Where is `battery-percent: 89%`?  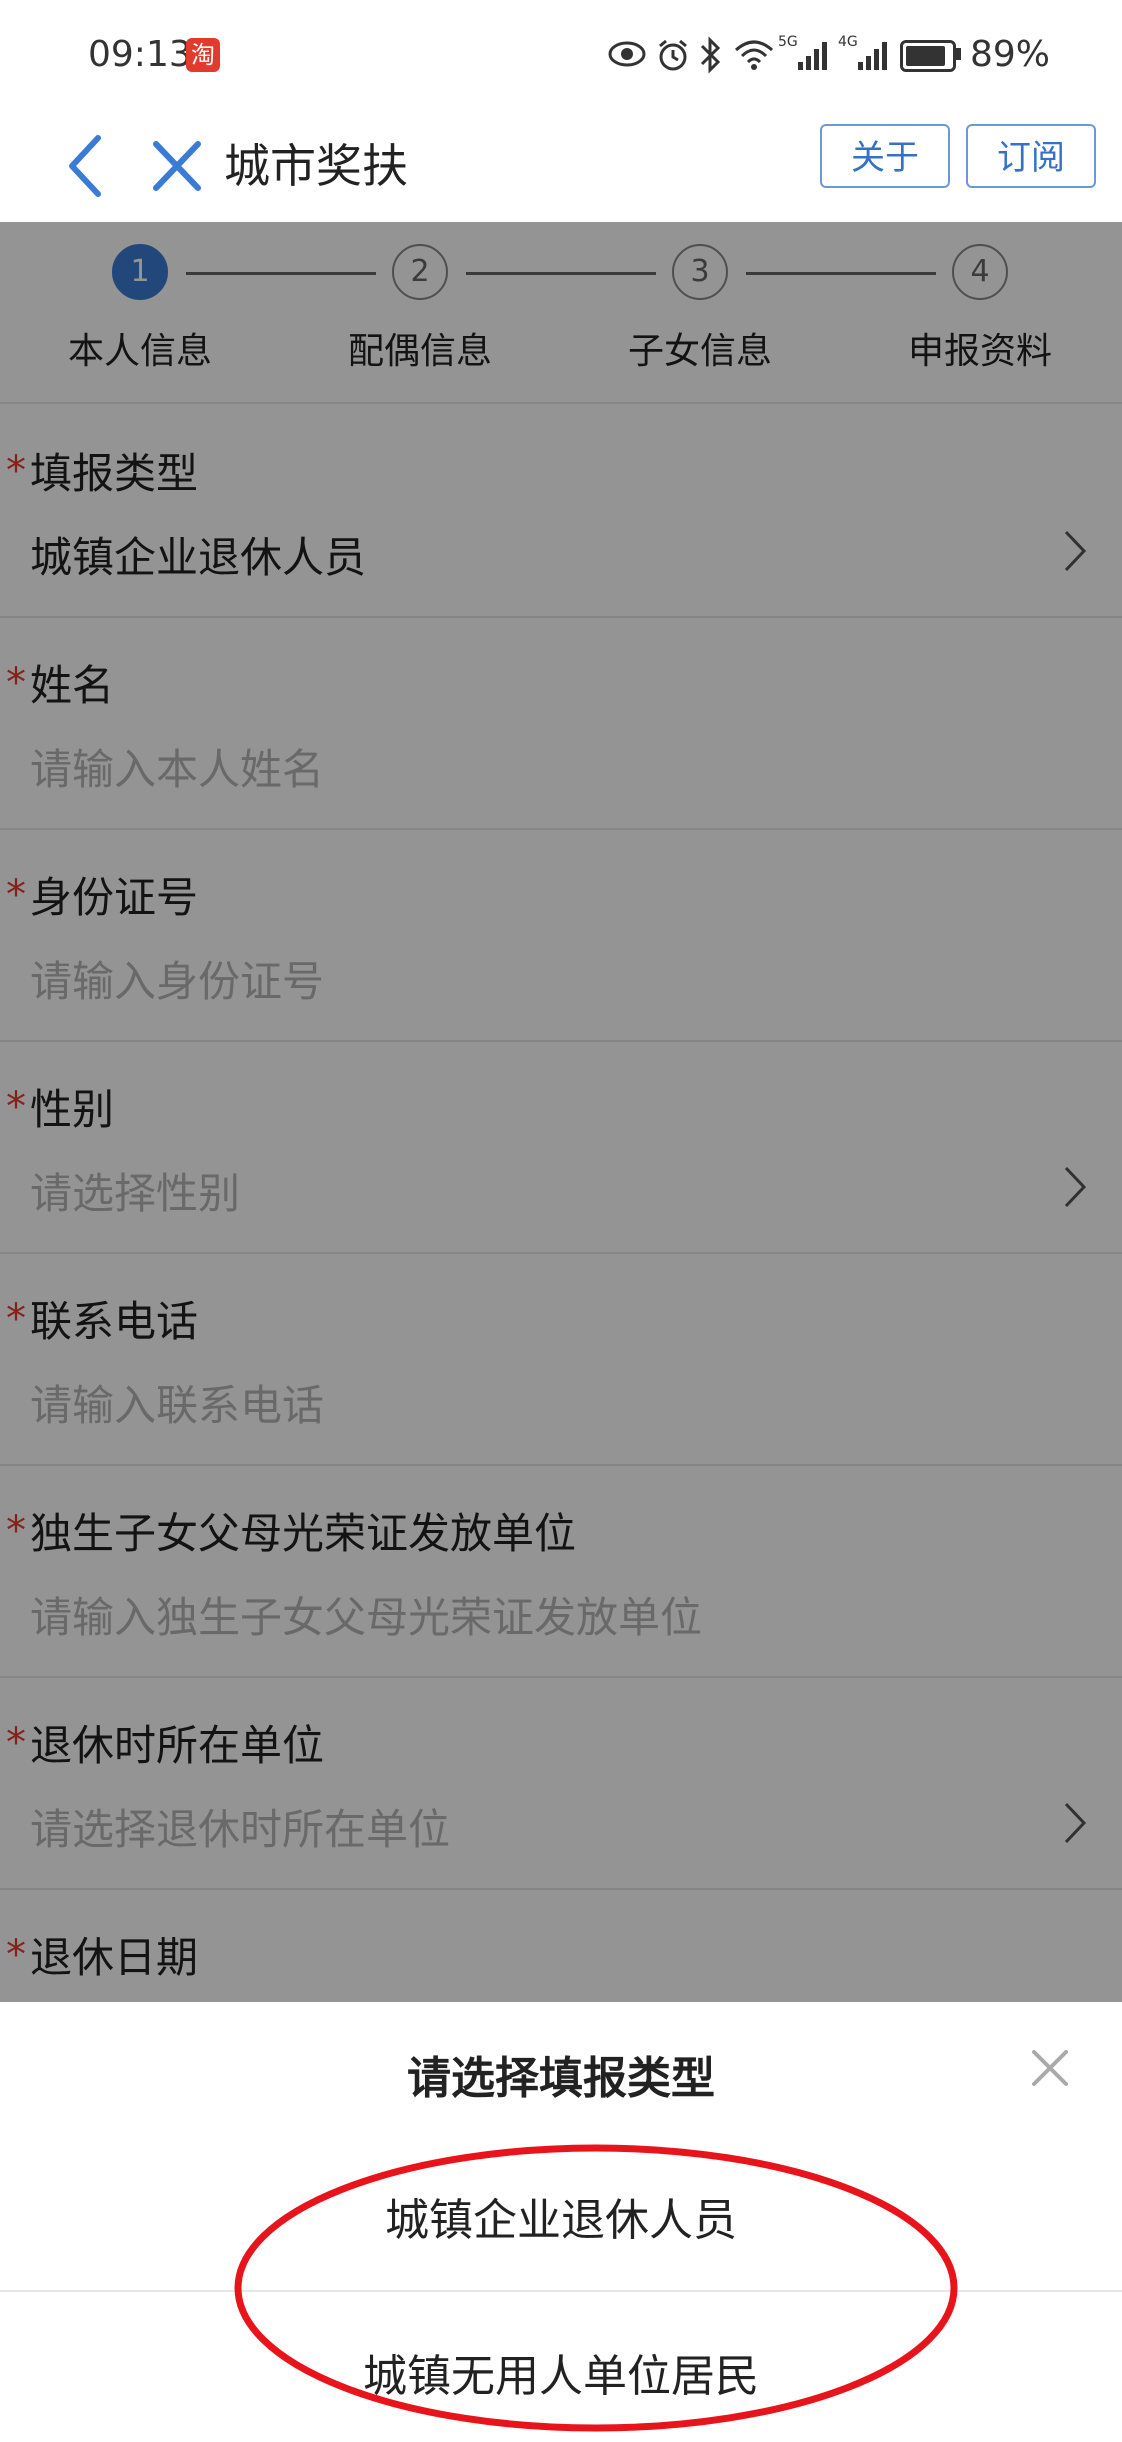 battery-percent: 89% is located at coordinates (1010, 54).